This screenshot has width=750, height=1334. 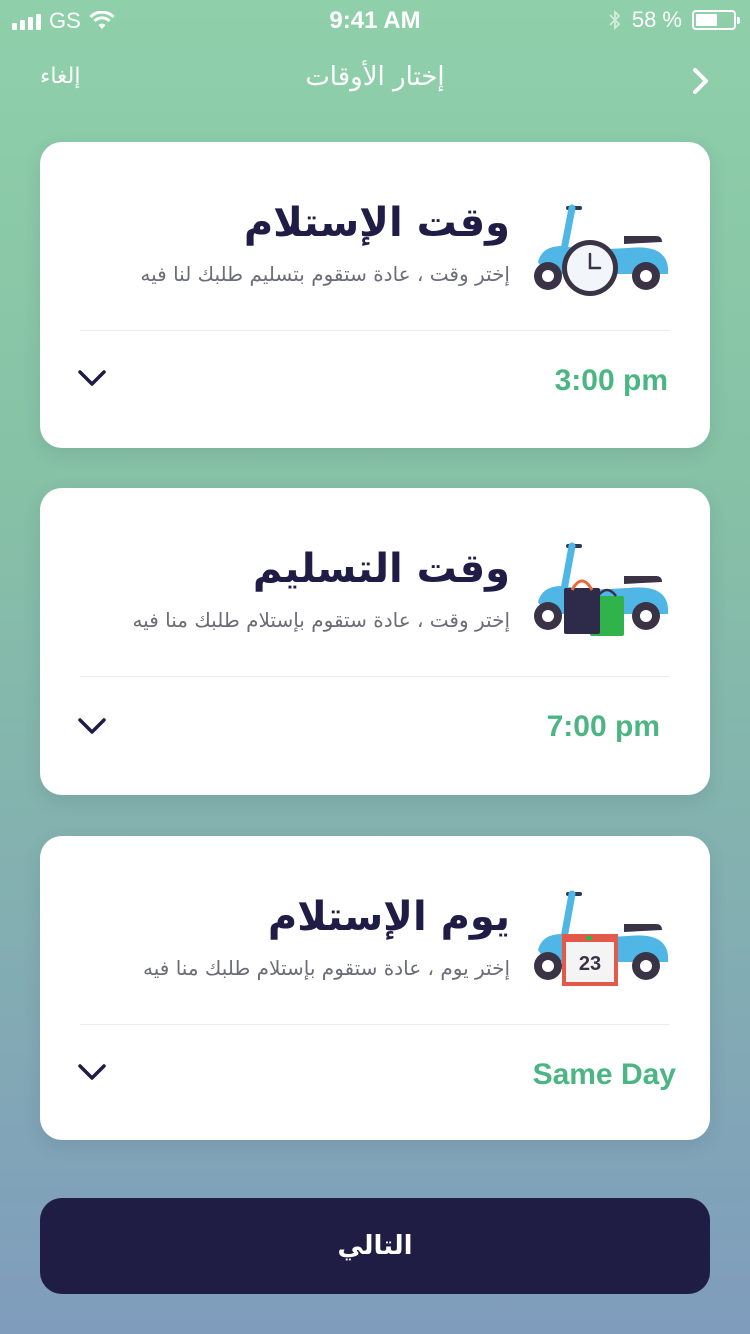 I want to click on selected-time-value: 3:00 pm, so click(x=611, y=381).